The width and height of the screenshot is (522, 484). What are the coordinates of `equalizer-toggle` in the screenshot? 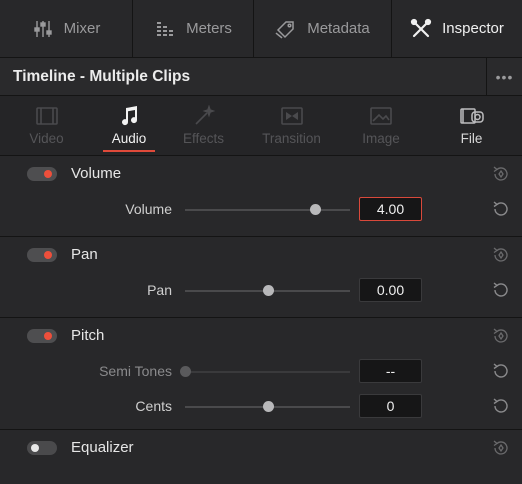 It's located at (42, 447).